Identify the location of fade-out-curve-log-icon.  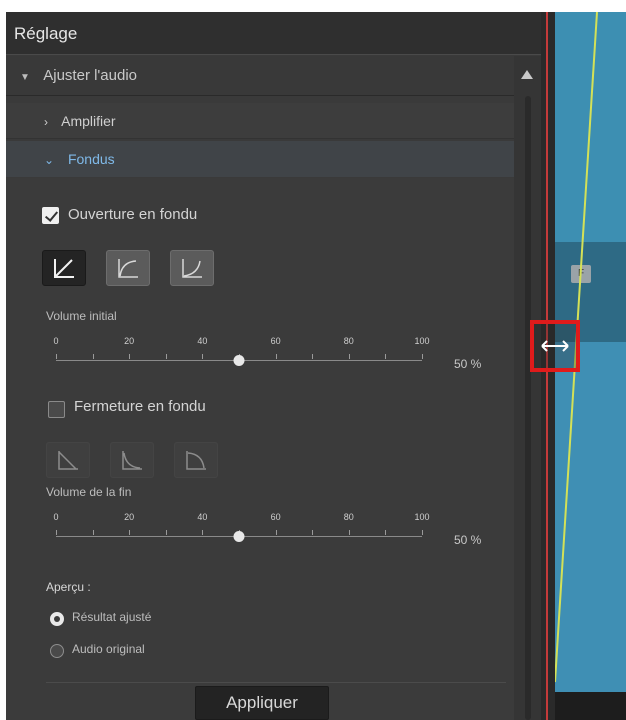
(132, 460).